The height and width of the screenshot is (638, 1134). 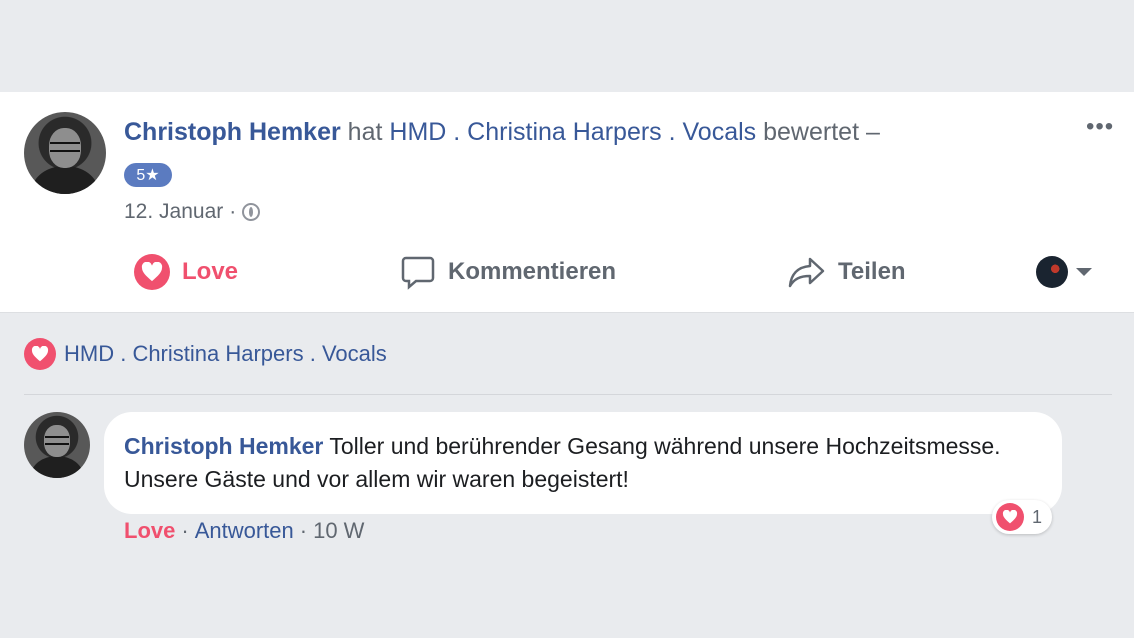 What do you see at coordinates (1084, 272) in the screenshot?
I see `caret-down-icon` at bounding box center [1084, 272].